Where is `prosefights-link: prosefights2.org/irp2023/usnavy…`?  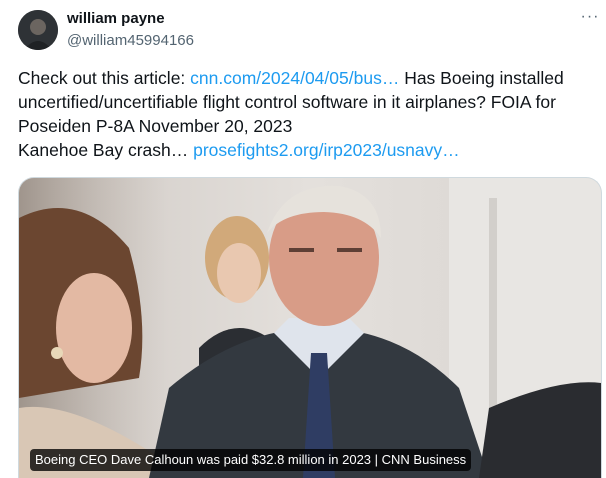 prosefights-link: prosefights2.org/irp2023/usnavy… is located at coordinates (326, 150).